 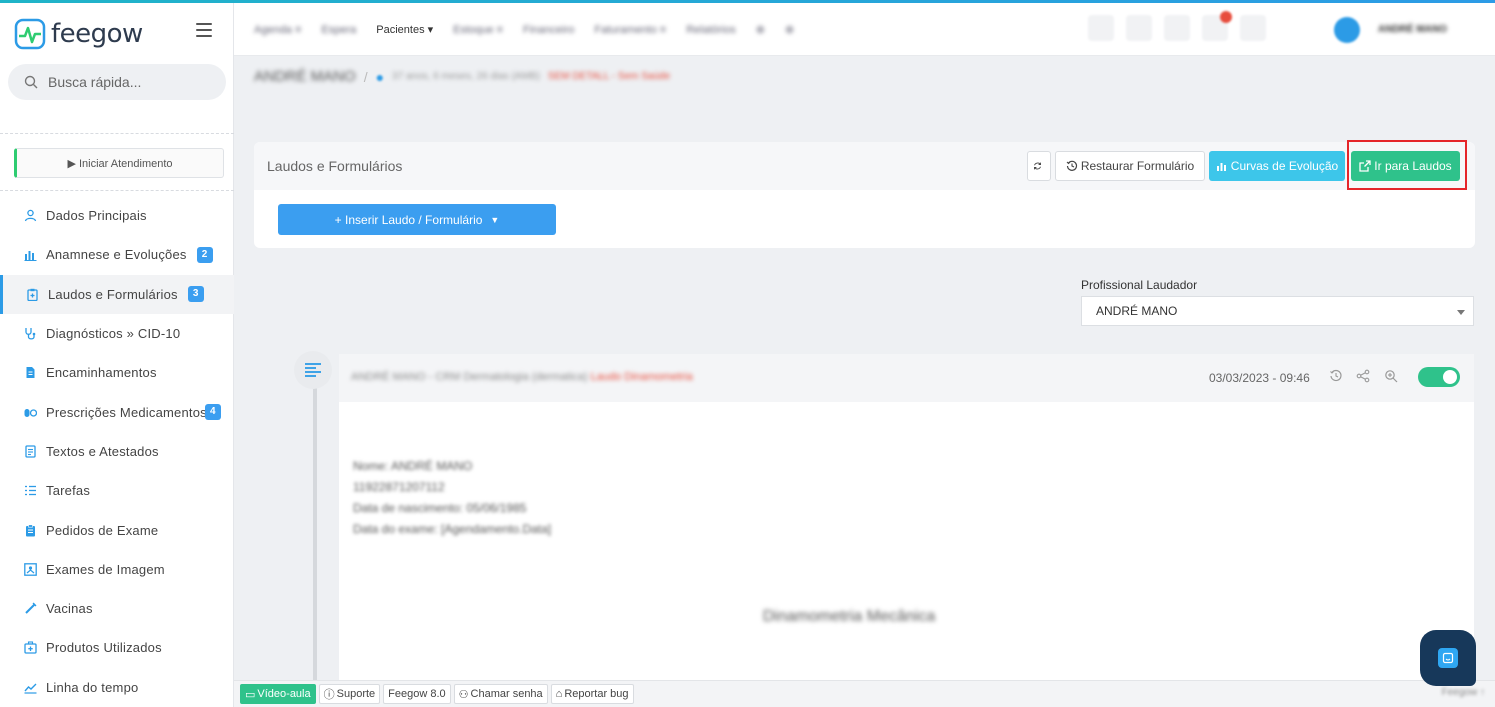 I want to click on footer-brand-text: Feegow, so click(x=1459, y=692).